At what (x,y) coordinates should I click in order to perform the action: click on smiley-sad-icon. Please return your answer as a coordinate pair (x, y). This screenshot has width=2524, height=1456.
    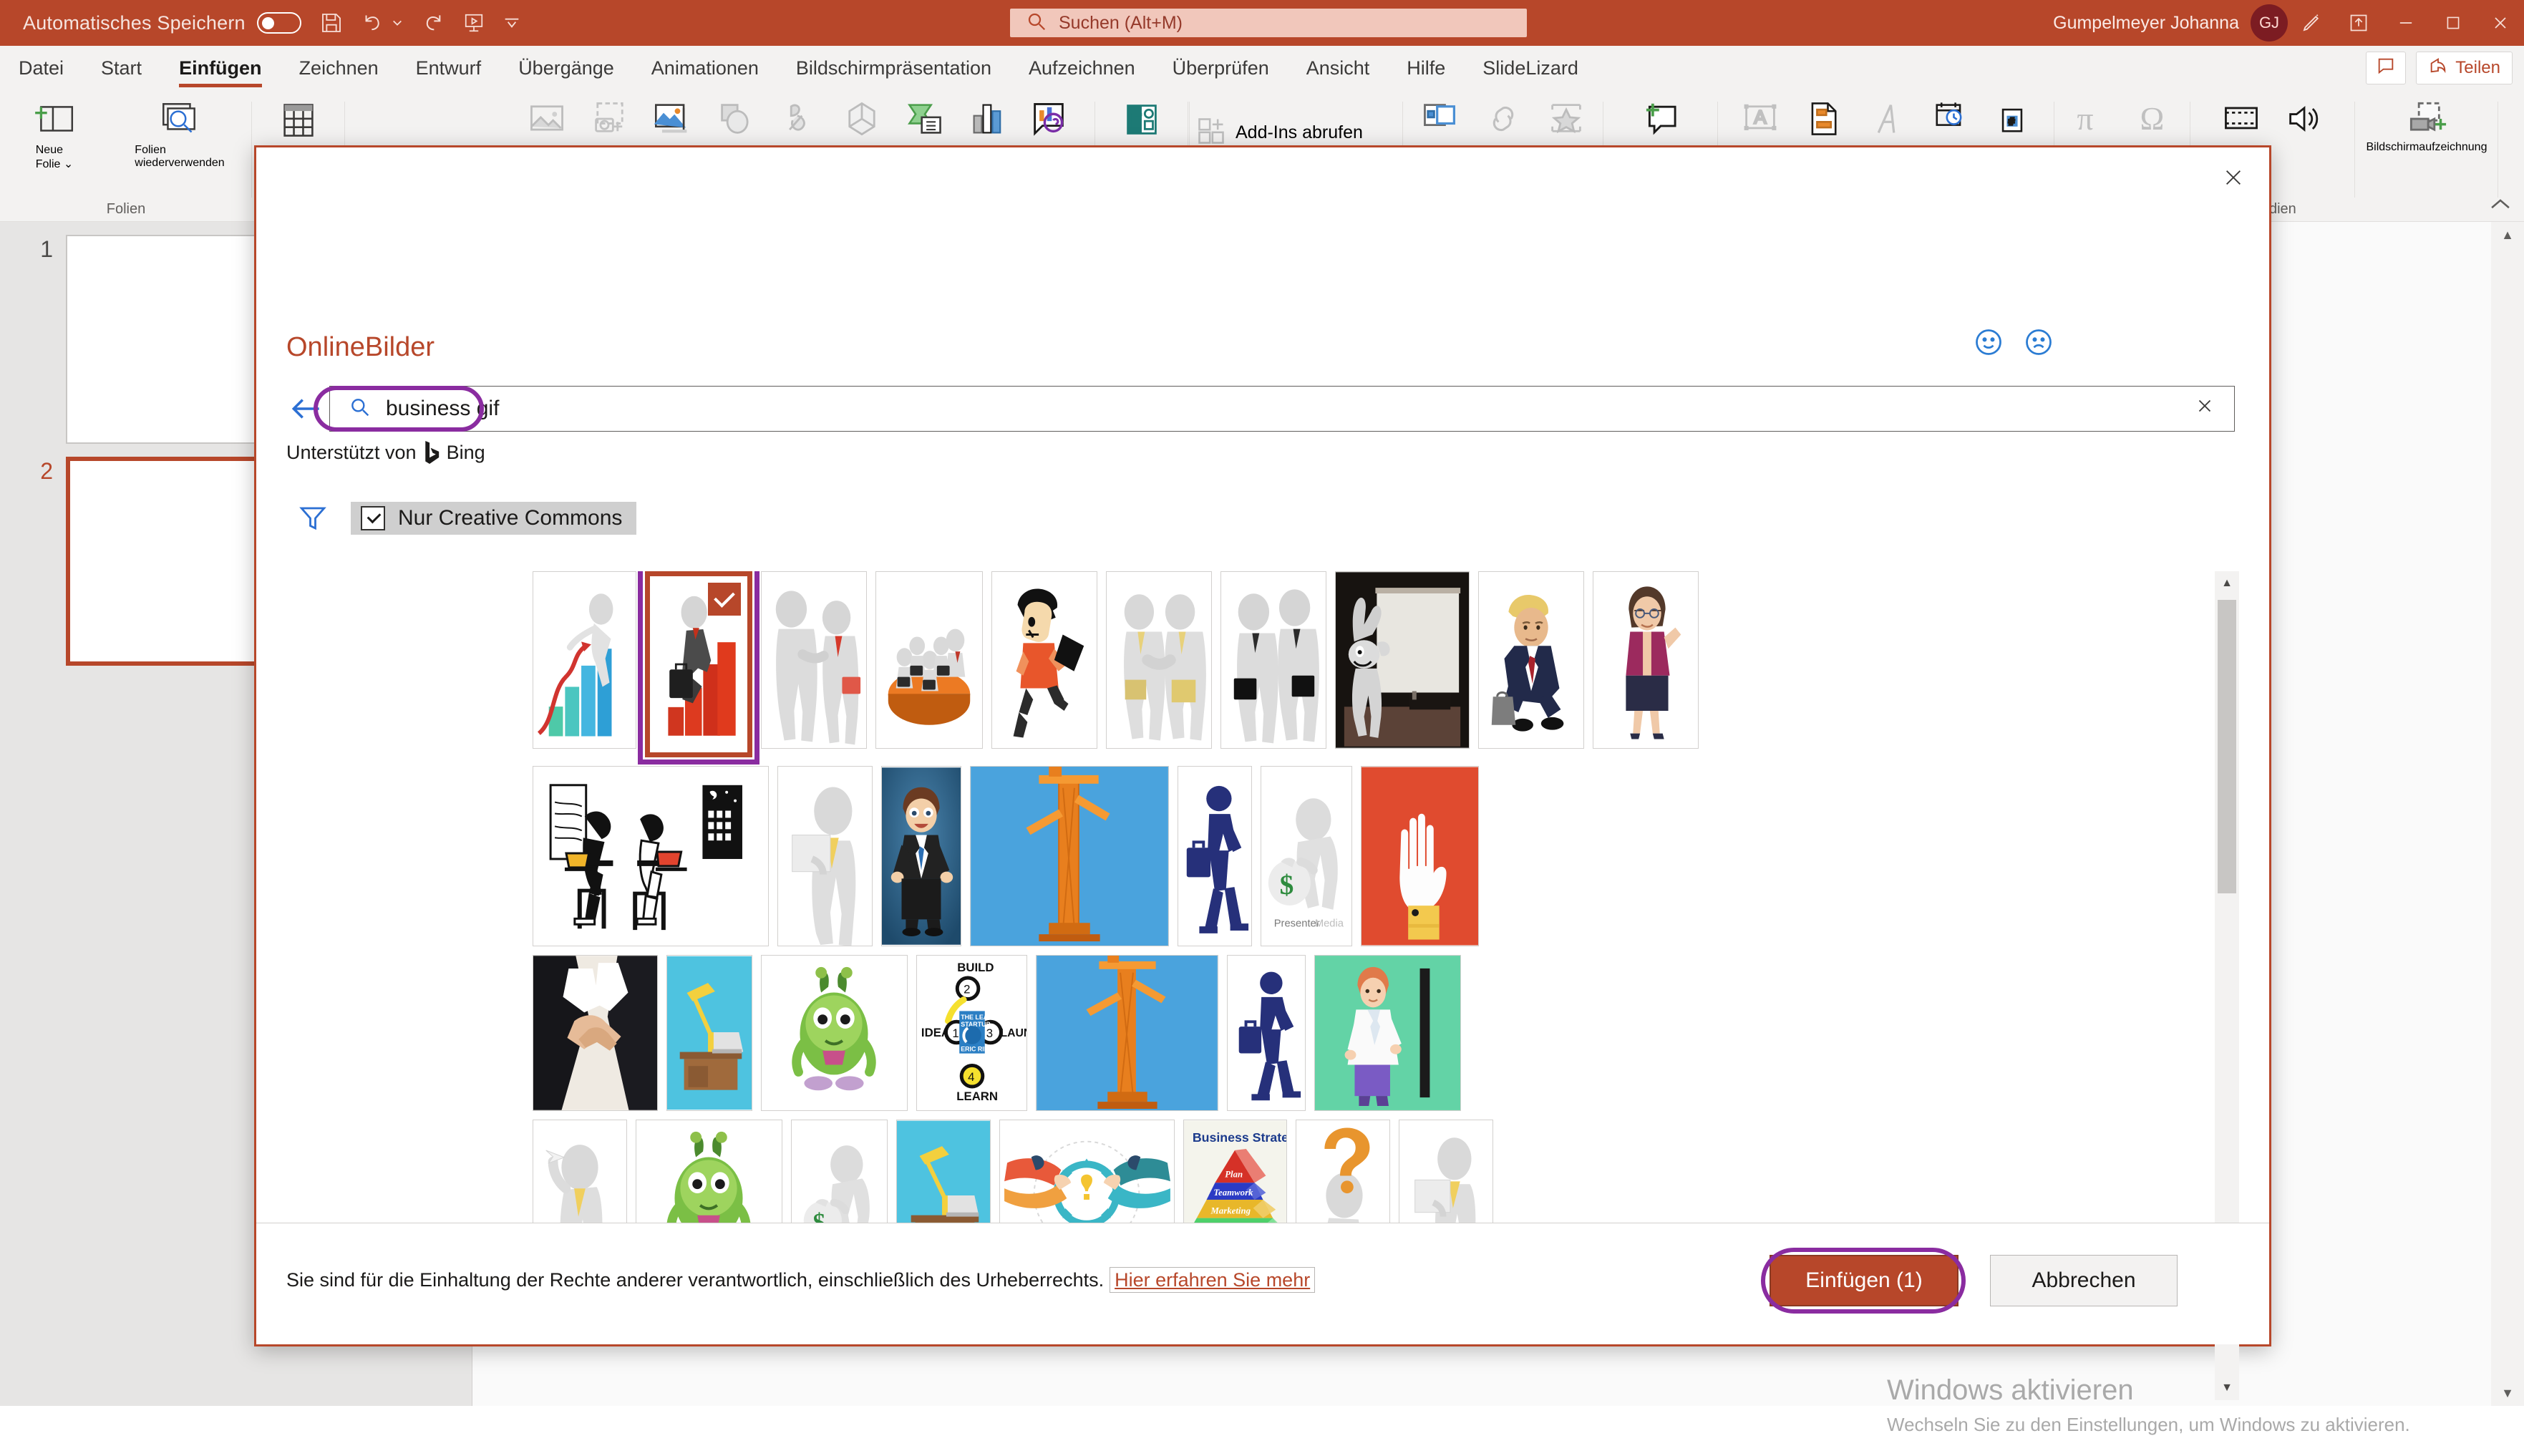
    Looking at the image, I should click on (2039, 343).